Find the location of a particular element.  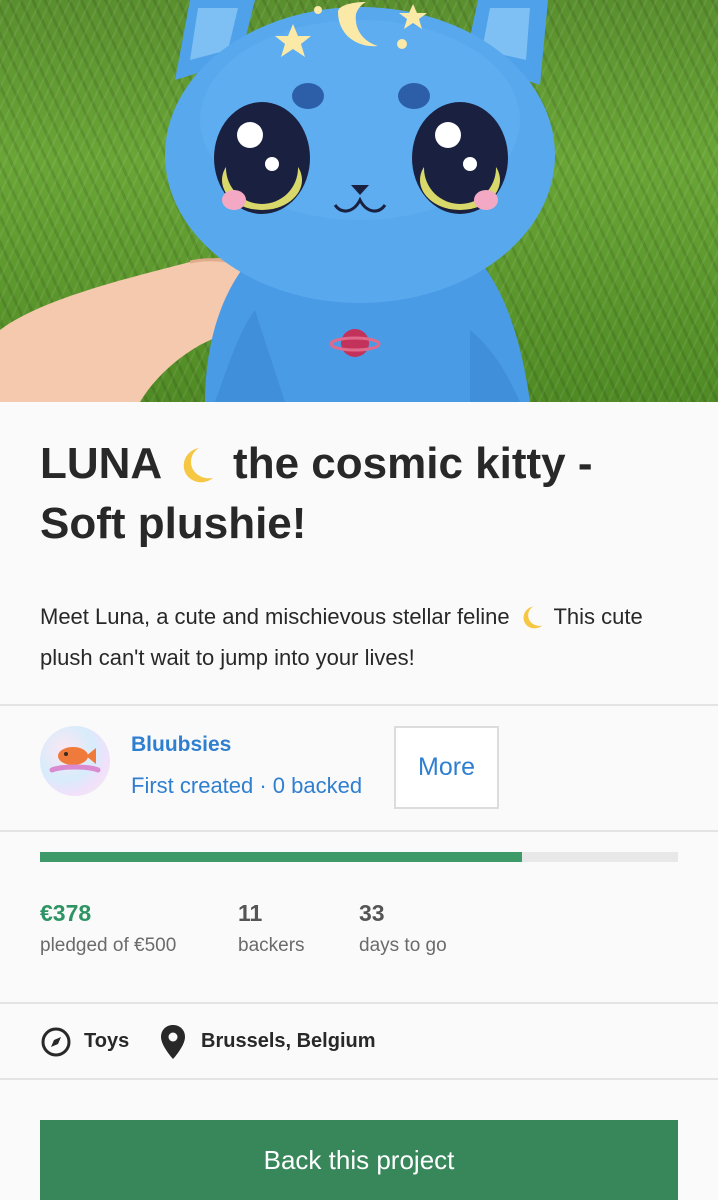

category-link: Toys is located at coordinates (106, 1041).